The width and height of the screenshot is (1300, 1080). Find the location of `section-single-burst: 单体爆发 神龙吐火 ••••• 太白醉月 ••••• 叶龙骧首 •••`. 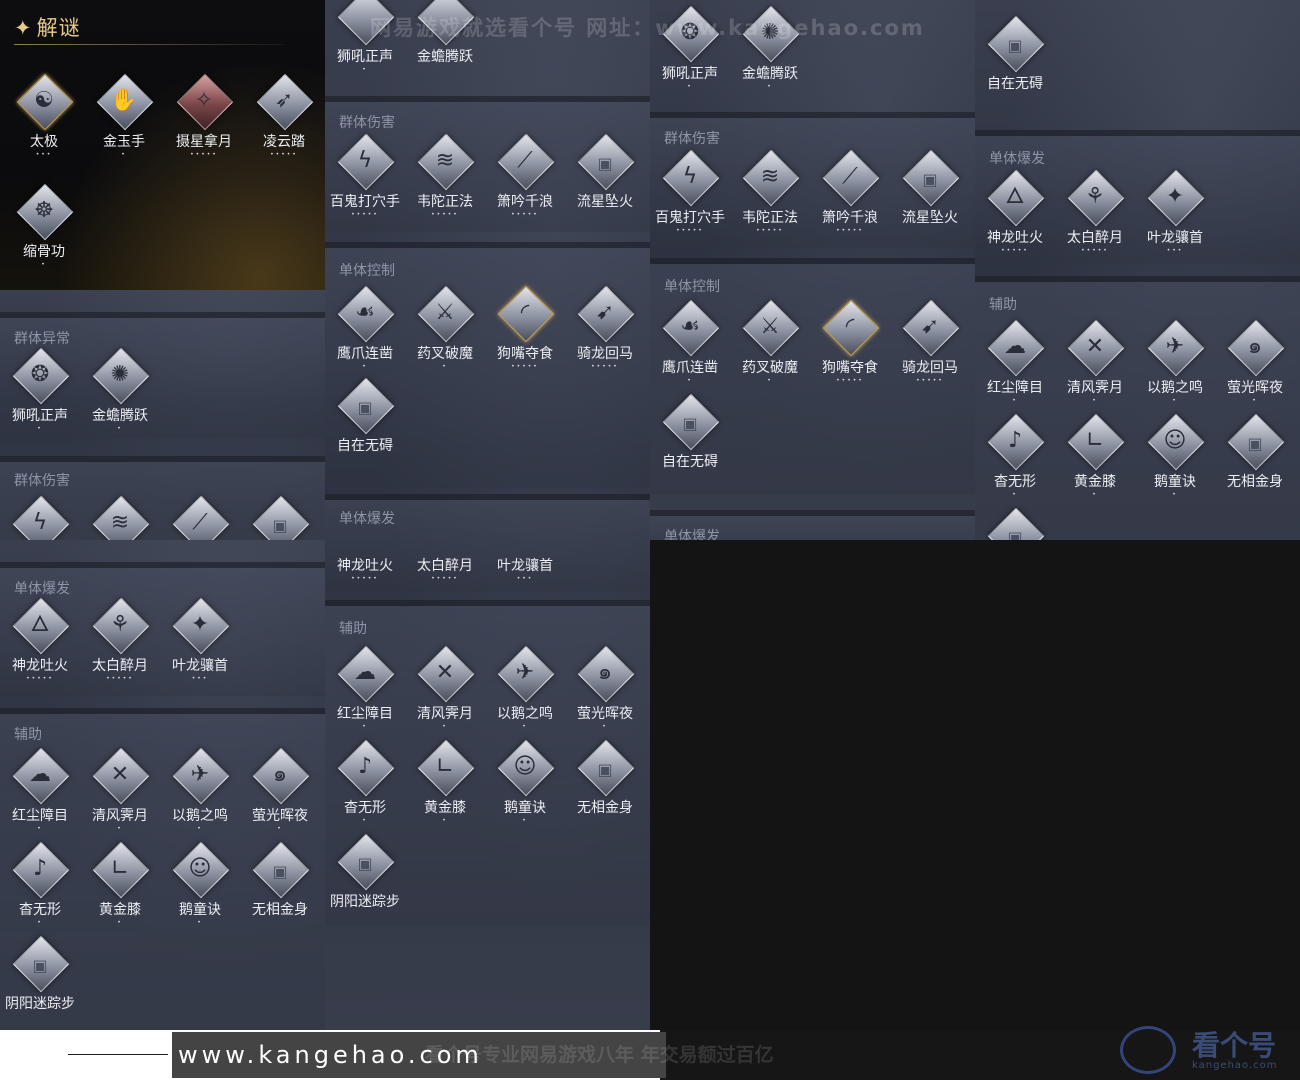

section-single-burst: 单体爆发 神龙吐火 ••••• 太白醉月 ••••• 叶龙骧首 ••• is located at coordinates (487, 543).